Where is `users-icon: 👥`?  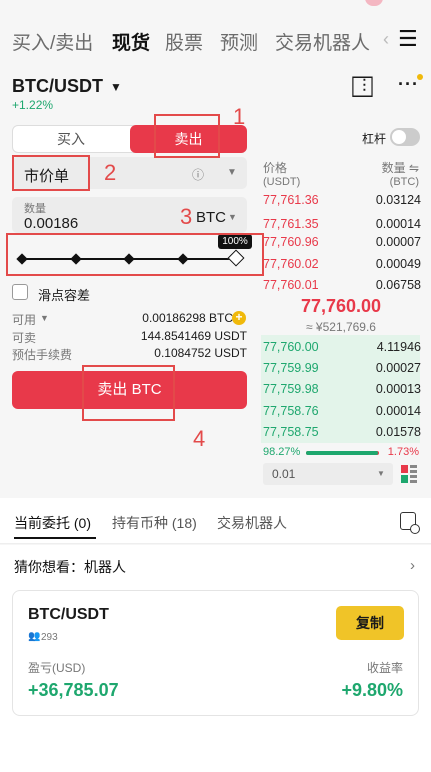
users-icon: 👥 is located at coordinates (34, 636).